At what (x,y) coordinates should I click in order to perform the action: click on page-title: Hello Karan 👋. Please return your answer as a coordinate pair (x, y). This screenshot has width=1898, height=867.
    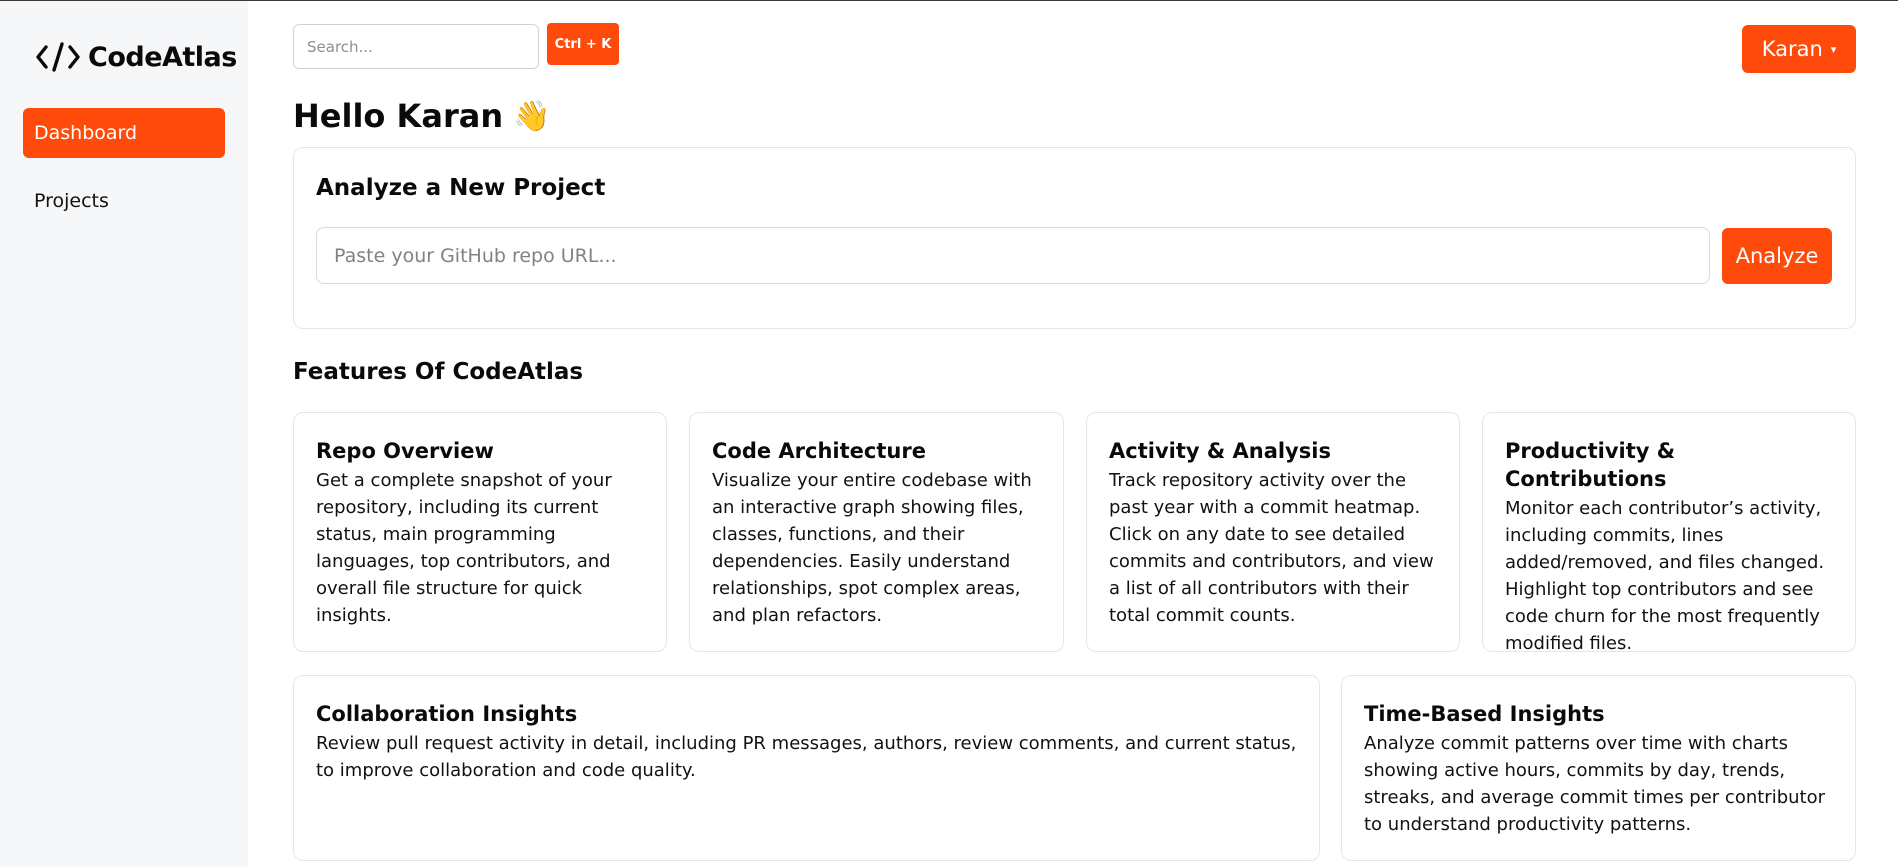
    Looking at the image, I should click on (421, 116).